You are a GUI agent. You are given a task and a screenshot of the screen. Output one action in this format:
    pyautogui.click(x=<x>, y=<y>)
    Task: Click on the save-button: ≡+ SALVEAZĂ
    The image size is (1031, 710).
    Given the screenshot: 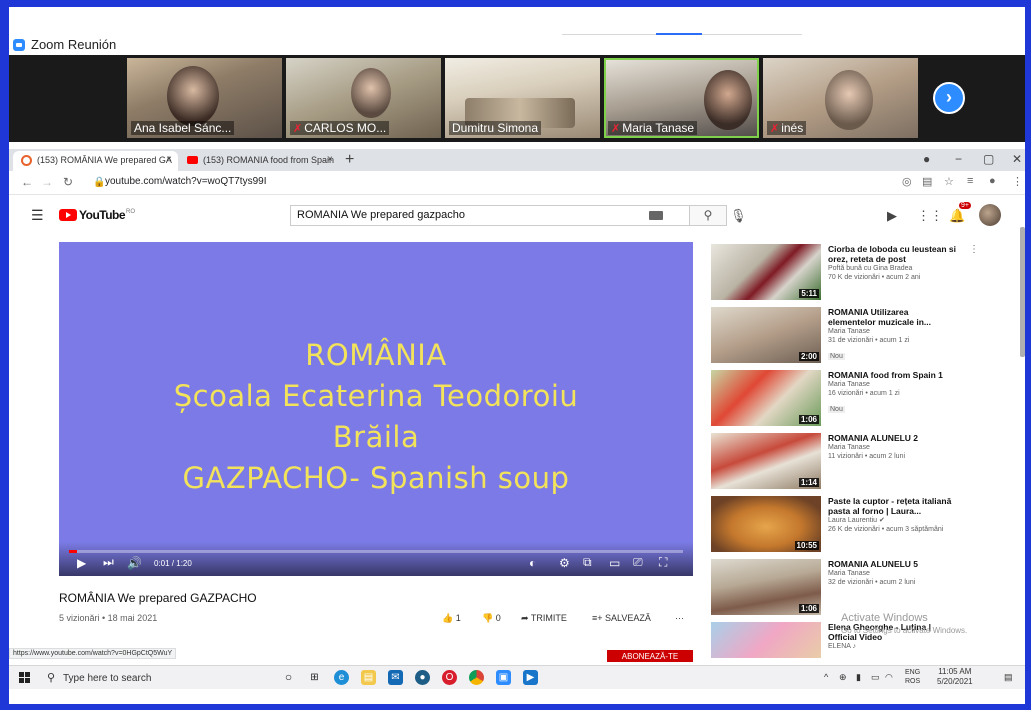 What is the action you would take?
    pyautogui.click(x=621, y=618)
    